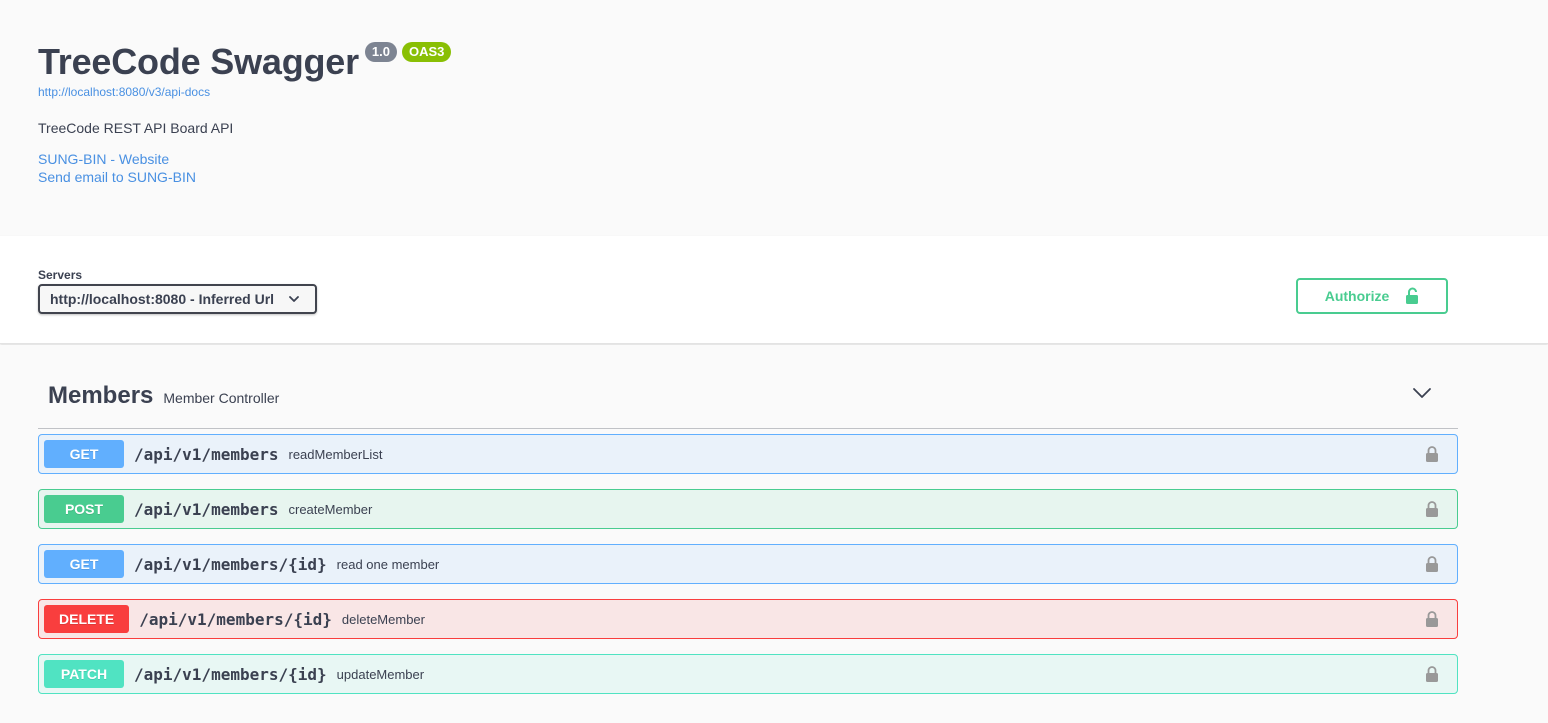 Image resolution: width=1548 pixels, height=723 pixels. I want to click on tag-name: Members, so click(101, 395).